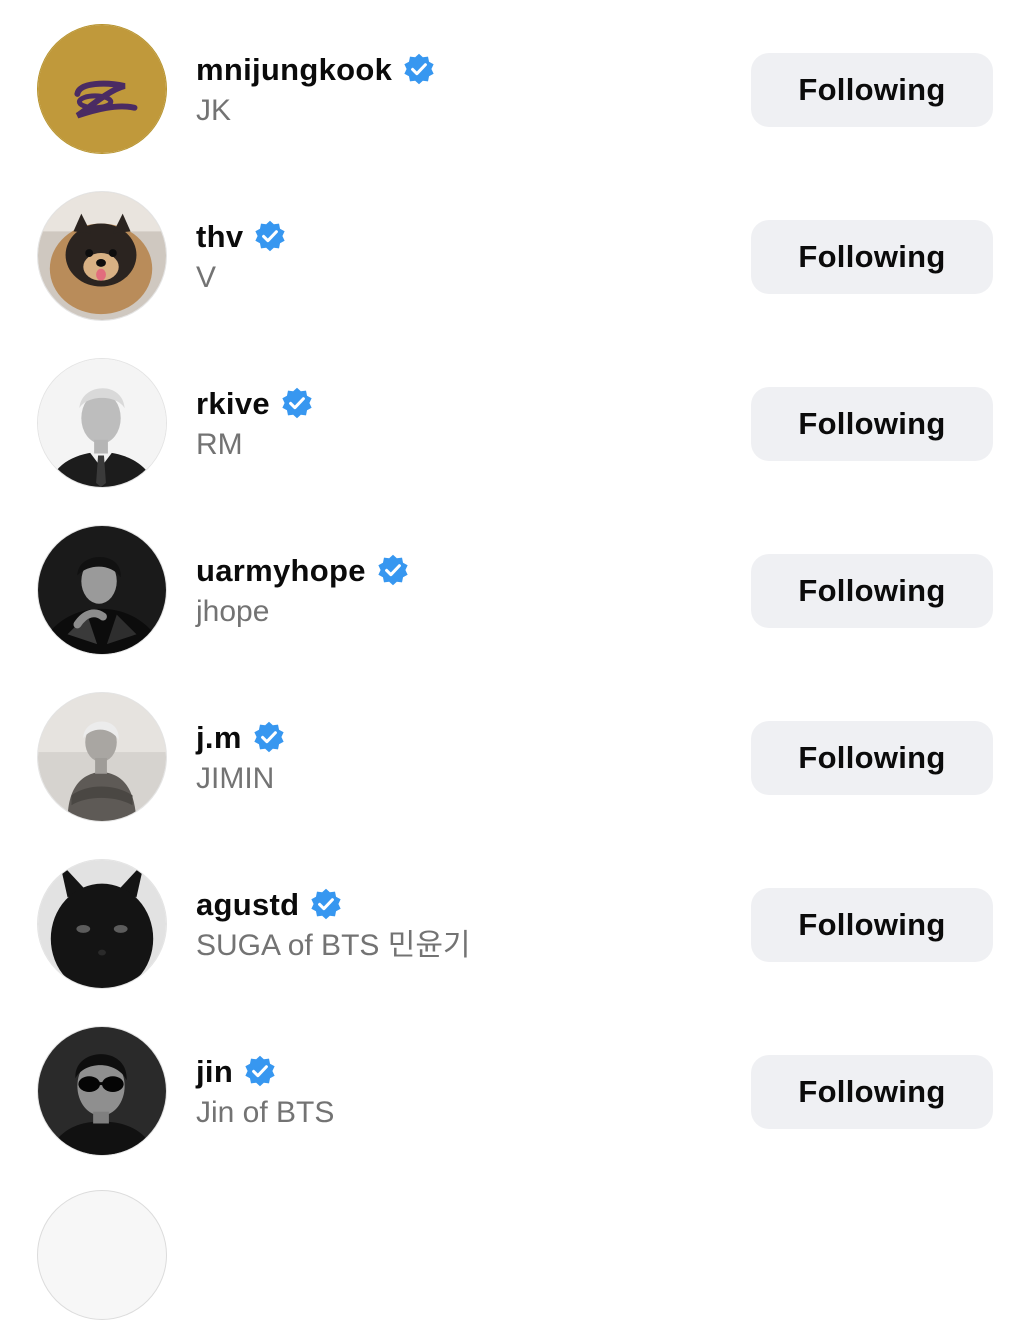 This screenshot has width=1021, height=1320. I want to click on leather-jacket-portrait-avatar-icon, so click(102, 590).